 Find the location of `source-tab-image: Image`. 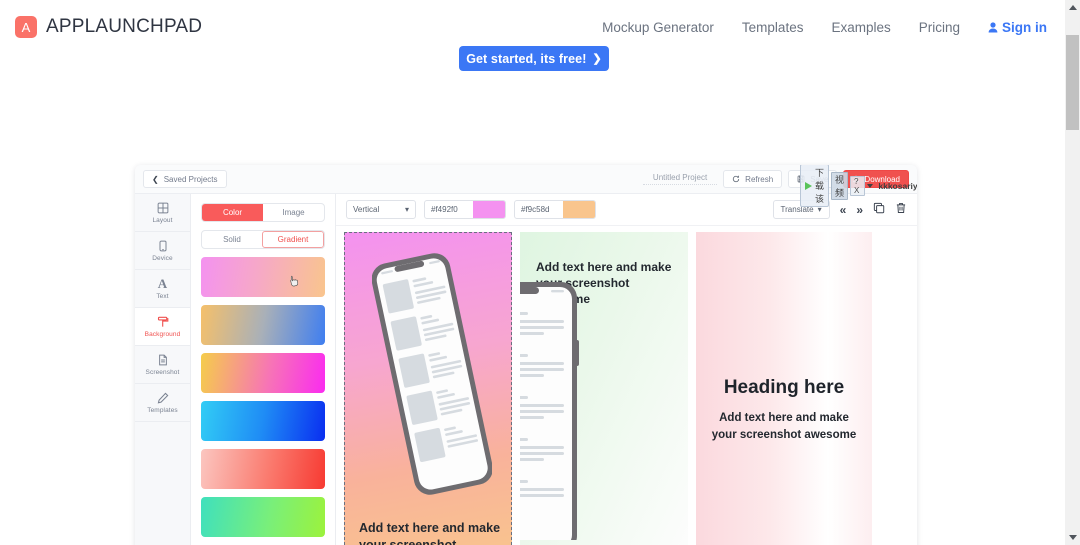

source-tab-image: Image is located at coordinates (293, 212).